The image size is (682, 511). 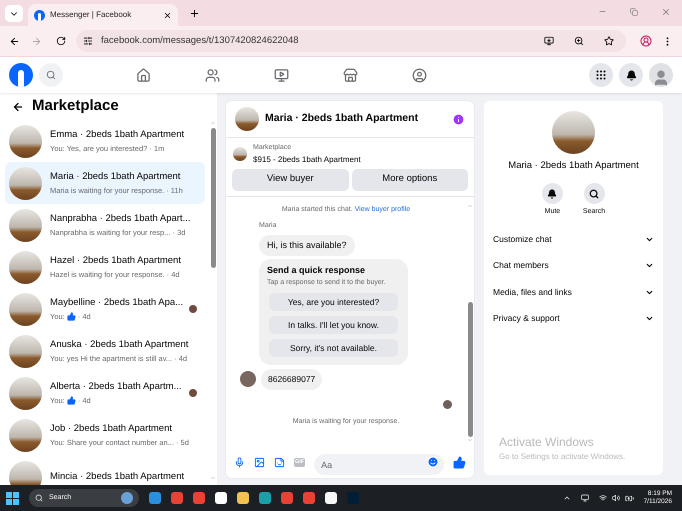 What do you see at coordinates (523, 239) in the screenshot?
I see `section-label: Customize chat` at bounding box center [523, 239].